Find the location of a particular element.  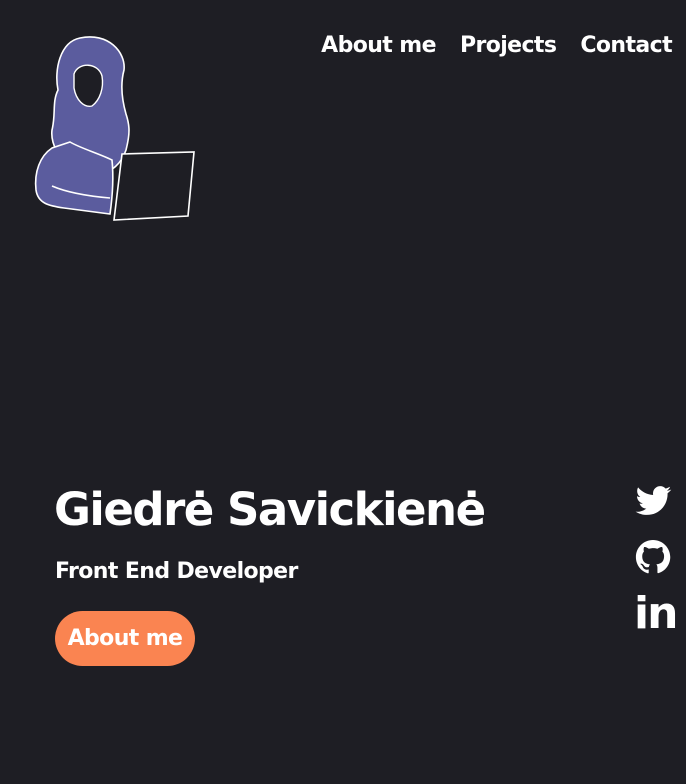

logo-illustration is located at coordinates (114, 128).